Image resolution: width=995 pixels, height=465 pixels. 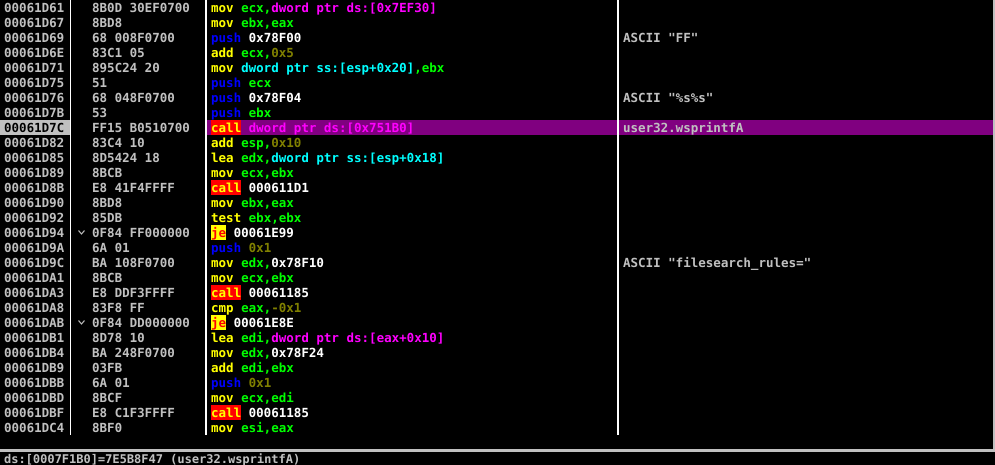 What do you see at coordinates (118, 142) in the screenshot?
I see `hex-bytes: 83C4 10` at bounding box center [118, 142].